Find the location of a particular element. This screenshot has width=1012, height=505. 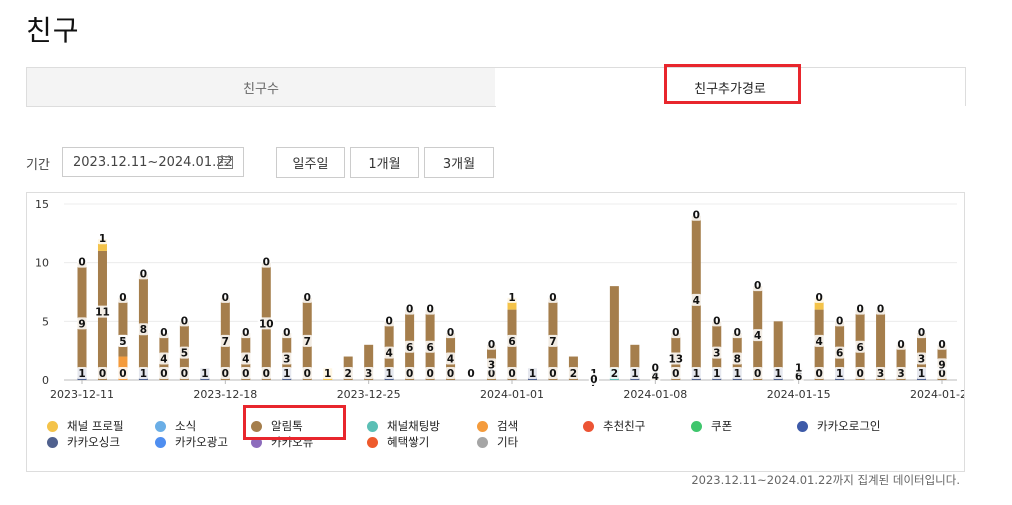

page-title: 친구 is located at coordinates (53, 30).